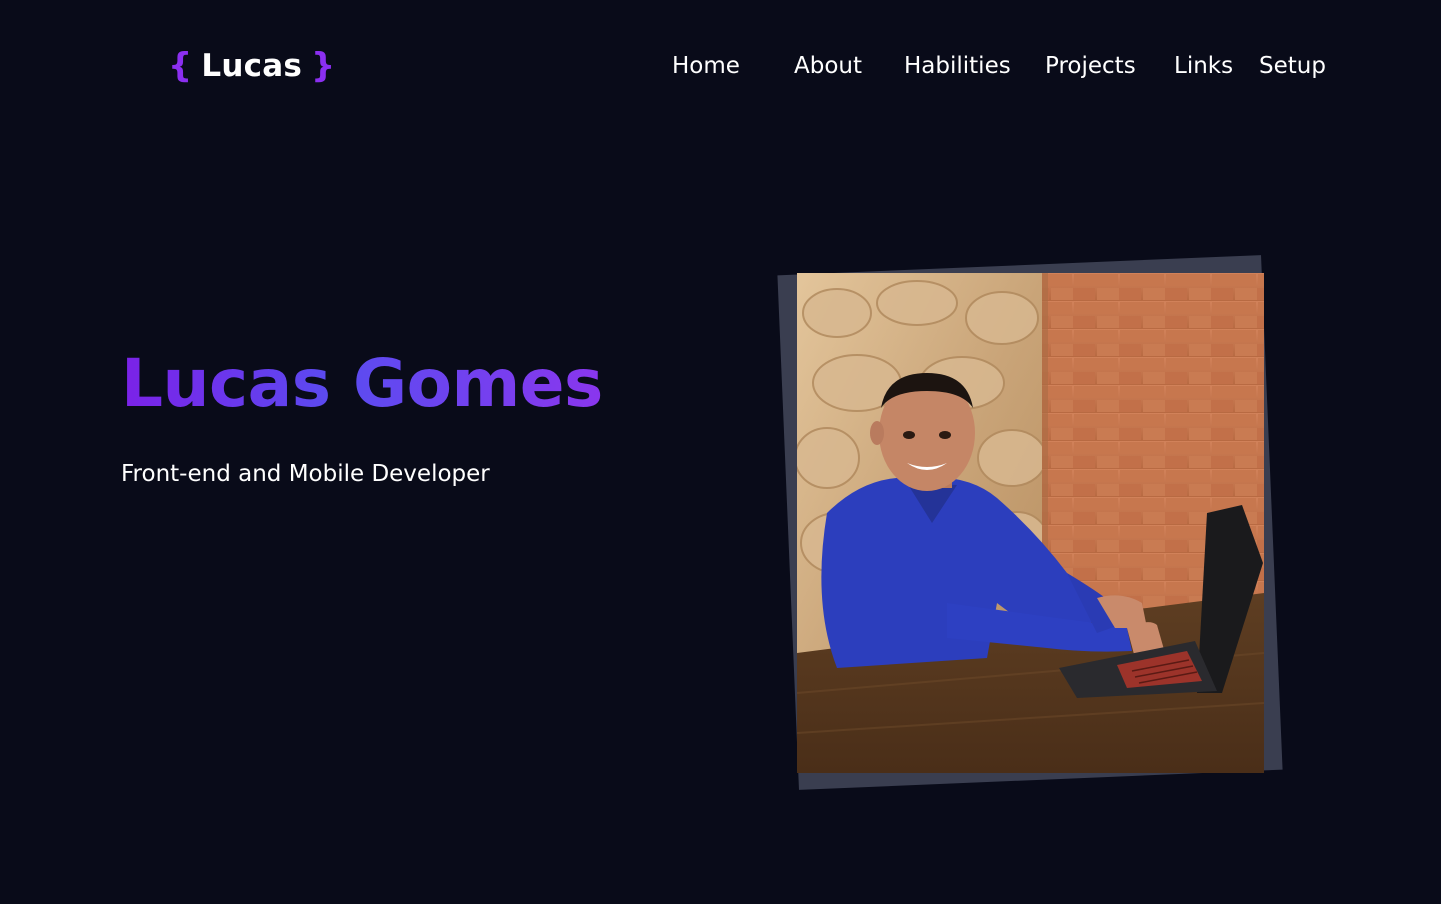  Describe the element at coordinates (957, 66) in the screenshot. I see `nav-habilities: Habilities` at that location.